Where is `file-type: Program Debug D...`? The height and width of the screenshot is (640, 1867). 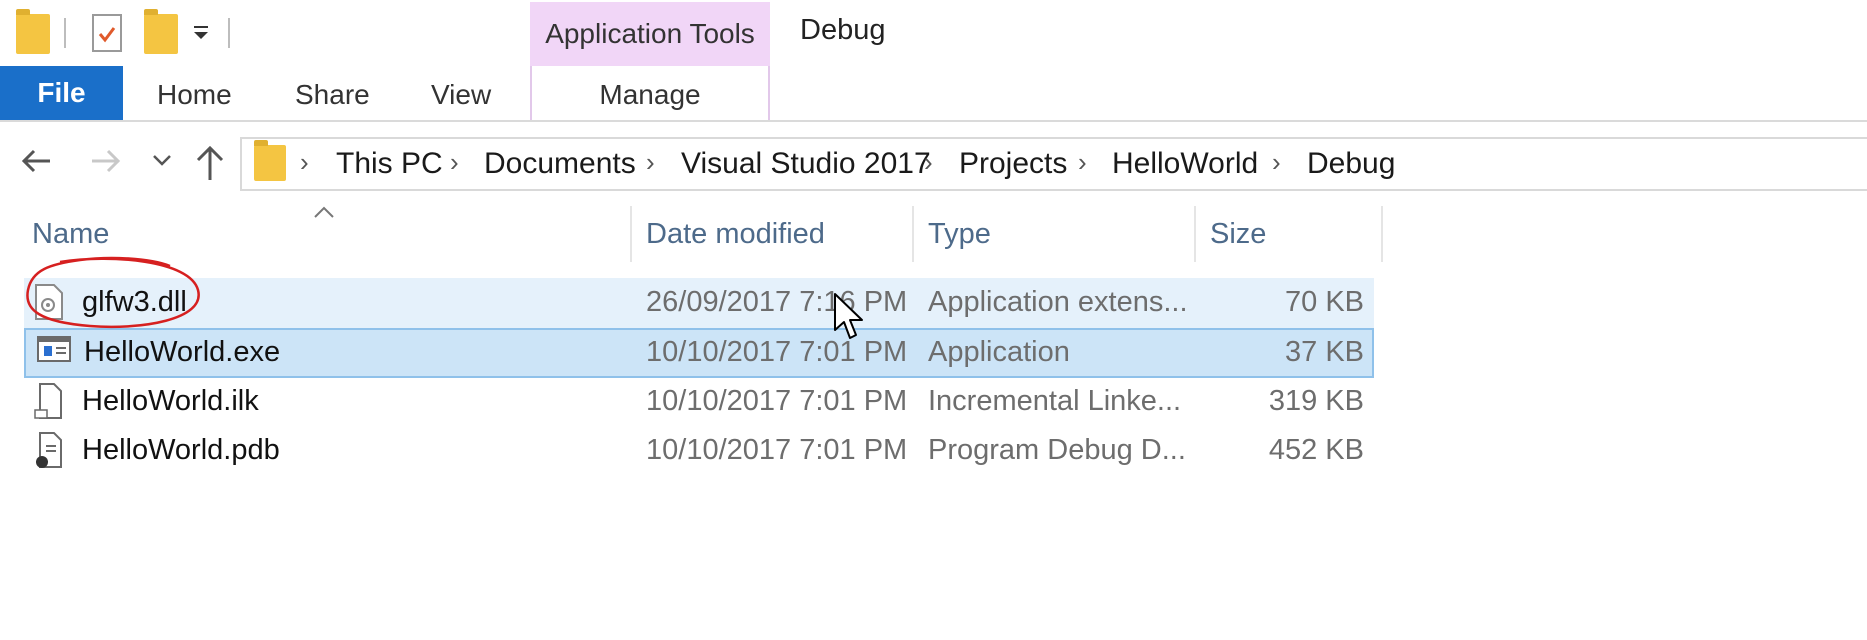
file-type: Program Debug D... is located at coordinates (1057, 450).